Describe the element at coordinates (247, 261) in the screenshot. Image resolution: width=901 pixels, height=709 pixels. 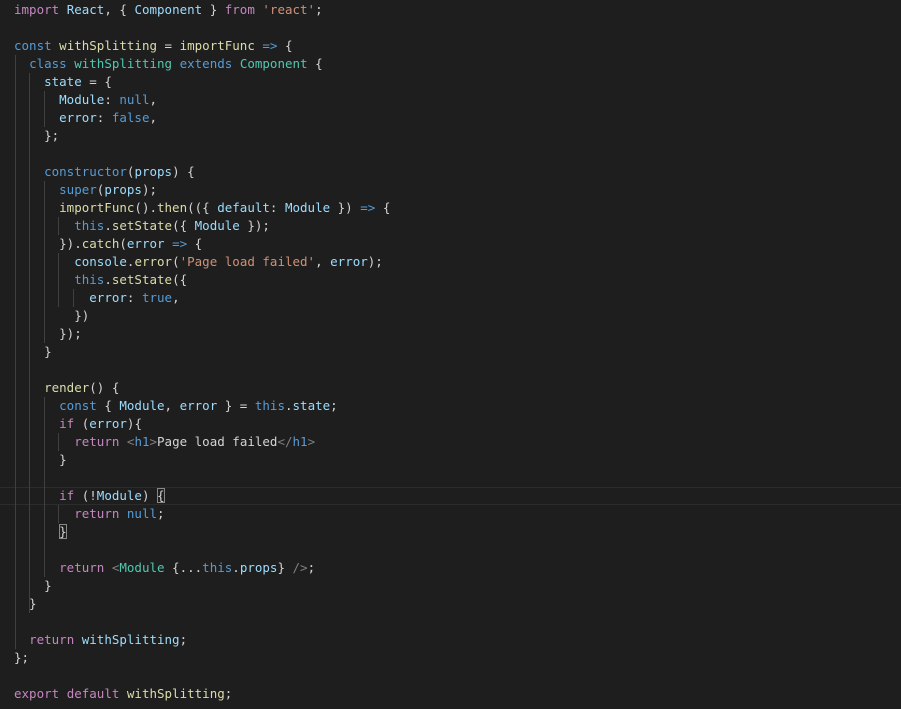
I see `code-token: 'Page load failed'` at that location.